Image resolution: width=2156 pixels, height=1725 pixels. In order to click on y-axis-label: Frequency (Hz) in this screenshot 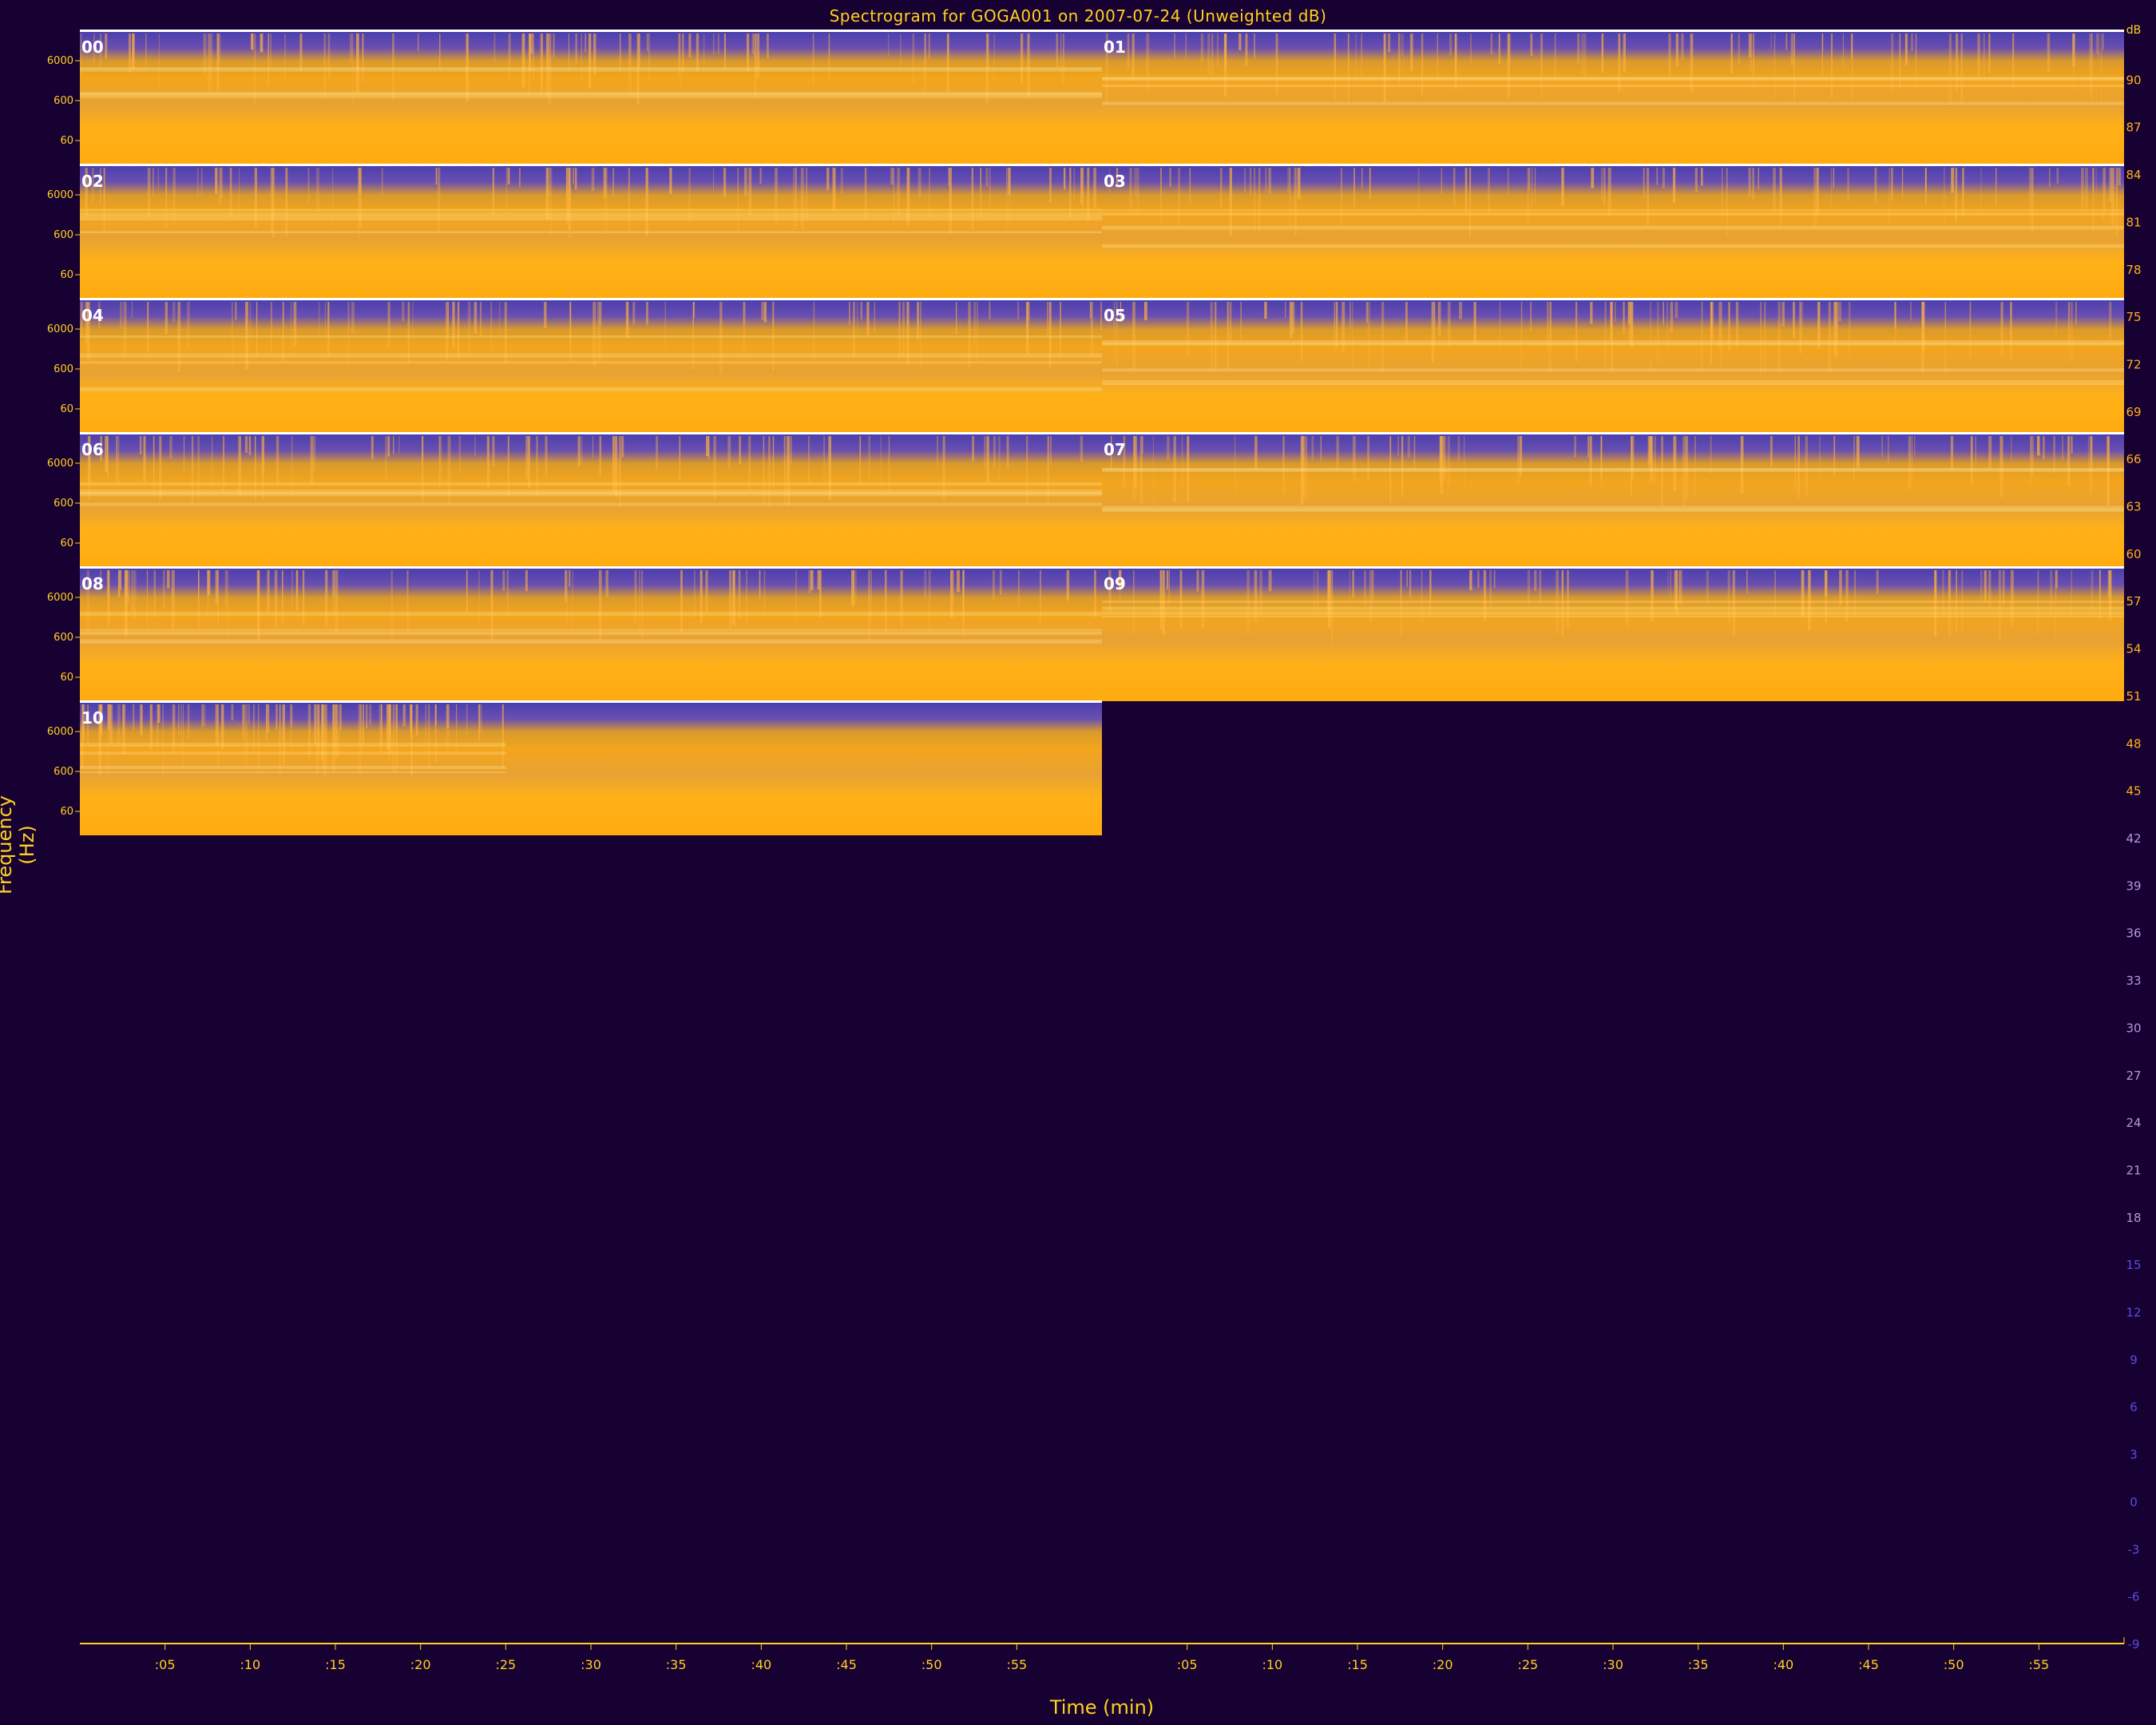, I will do `click(19, 845)`.